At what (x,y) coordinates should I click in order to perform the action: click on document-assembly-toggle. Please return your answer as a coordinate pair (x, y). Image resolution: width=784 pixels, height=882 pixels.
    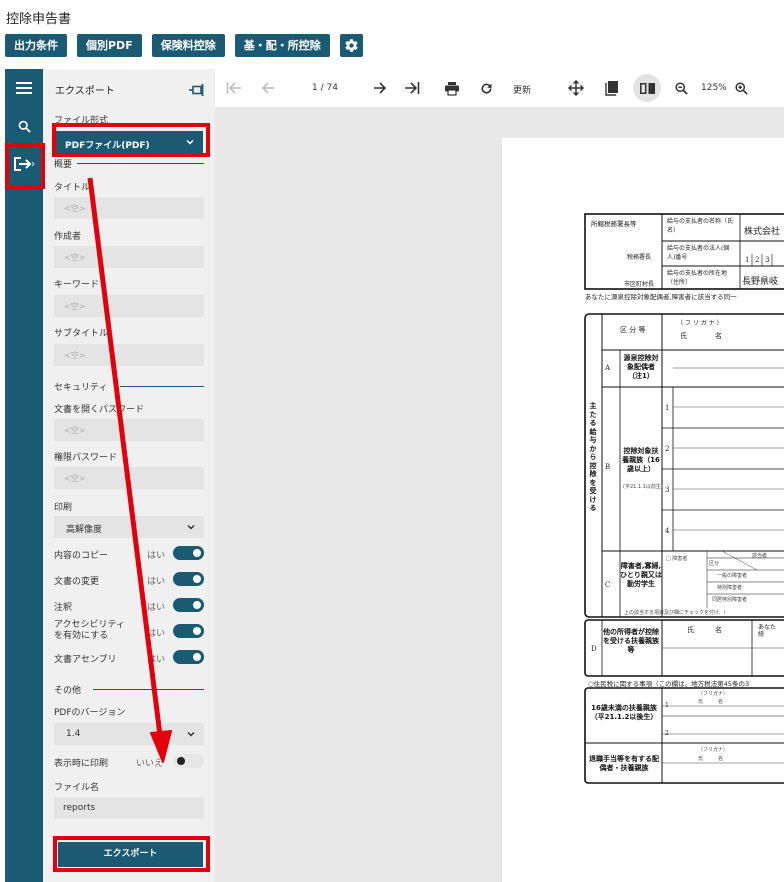
    Looking at the image, I should click on (188, 657).